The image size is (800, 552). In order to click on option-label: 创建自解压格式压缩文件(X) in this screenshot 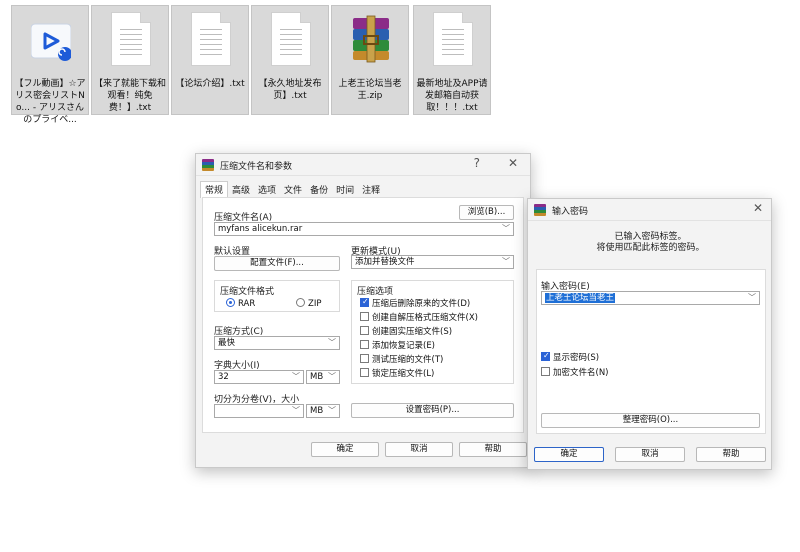, I will do `click(425, 318)`.